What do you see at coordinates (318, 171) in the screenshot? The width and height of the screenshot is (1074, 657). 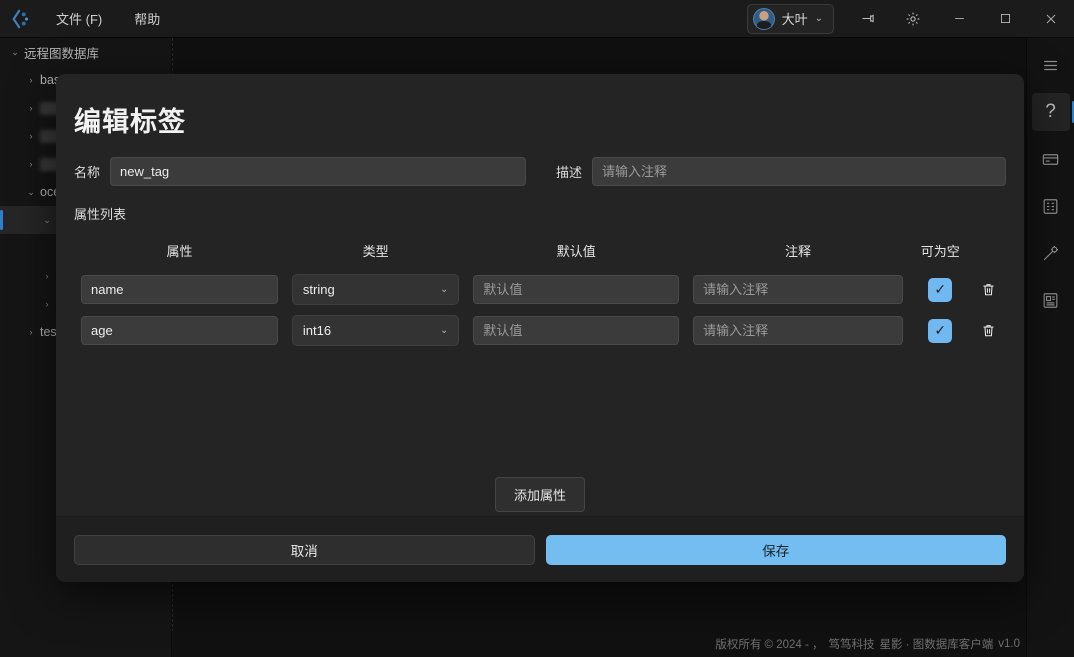 I see `name-input` at bounding box center [318, 171].